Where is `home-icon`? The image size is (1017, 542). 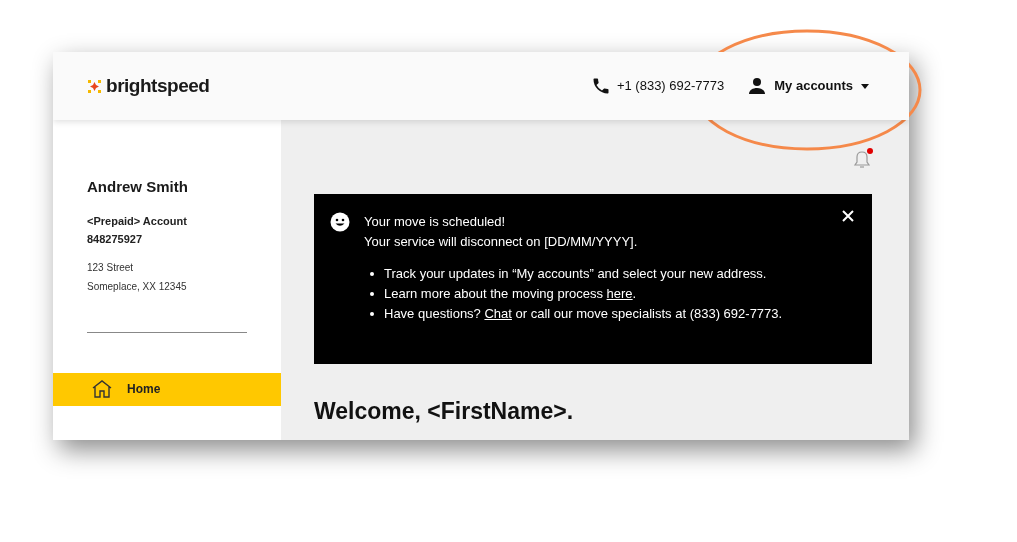
home-icon is located at coordinates (102, 389).